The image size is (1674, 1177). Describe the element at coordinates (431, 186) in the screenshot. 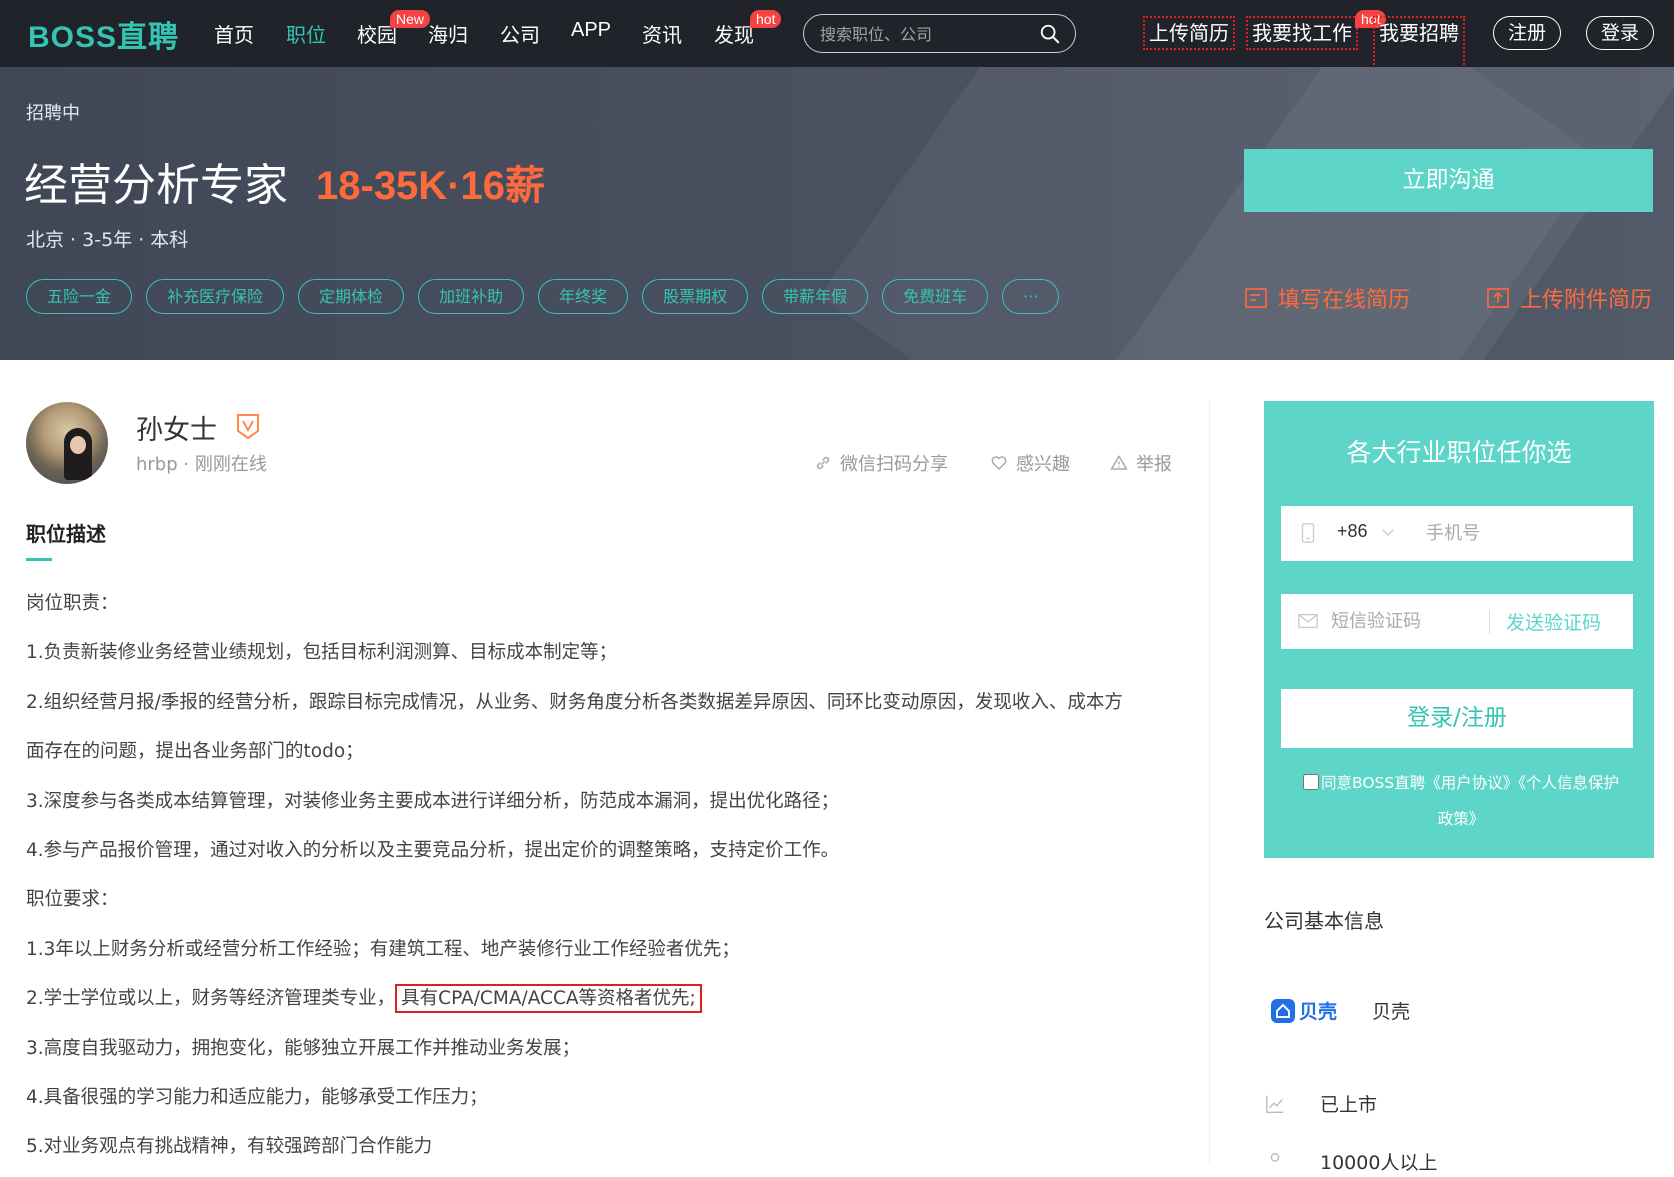

I see `job-salary: 18-35K·16薪` at that location.